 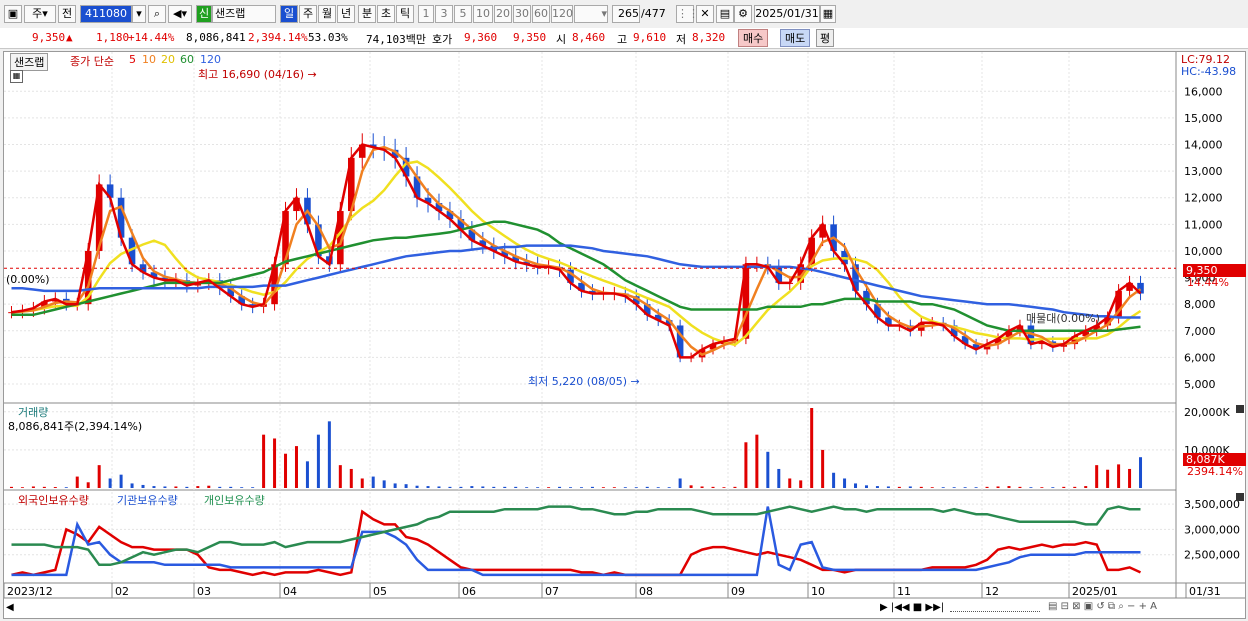 What do you see at coordinates (40, 14) in the screenshot?
I see `kind-select: 주▾` at bounding box center [40, 14].